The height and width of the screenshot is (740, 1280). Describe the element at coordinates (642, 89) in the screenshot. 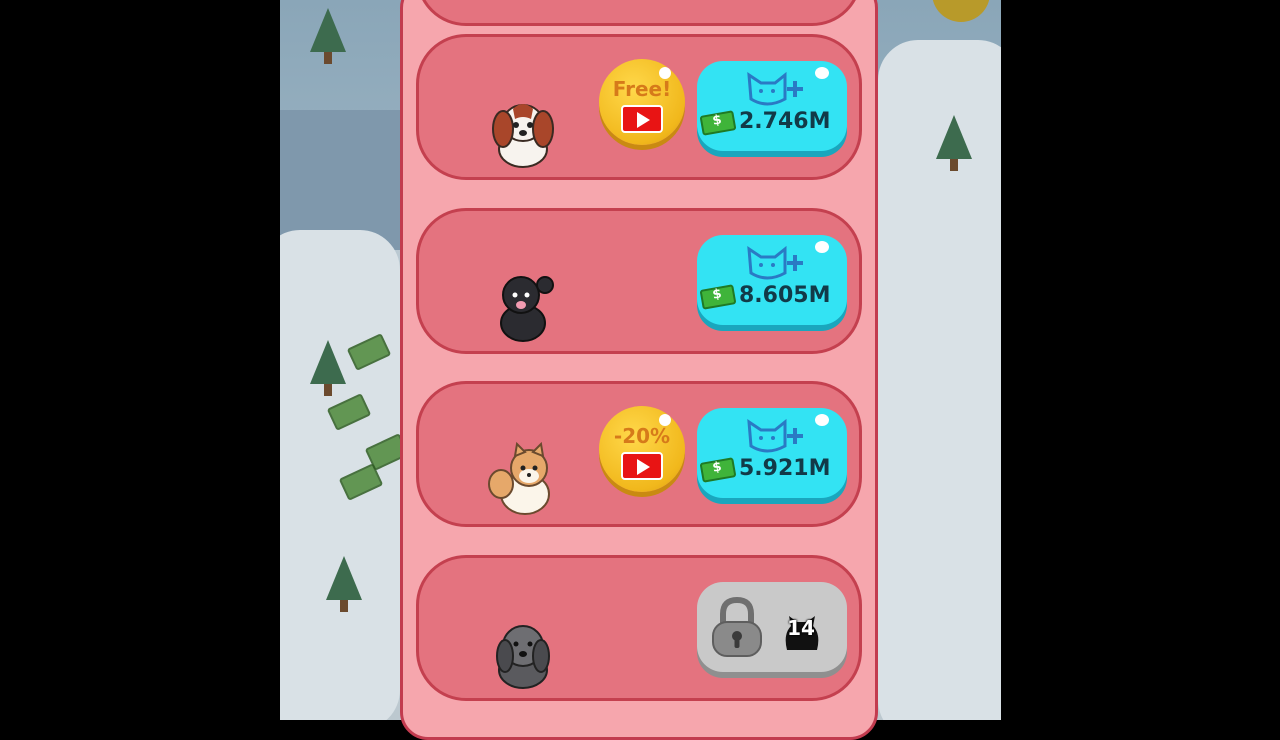

I see `ad-offer-label: Free!` at that location.